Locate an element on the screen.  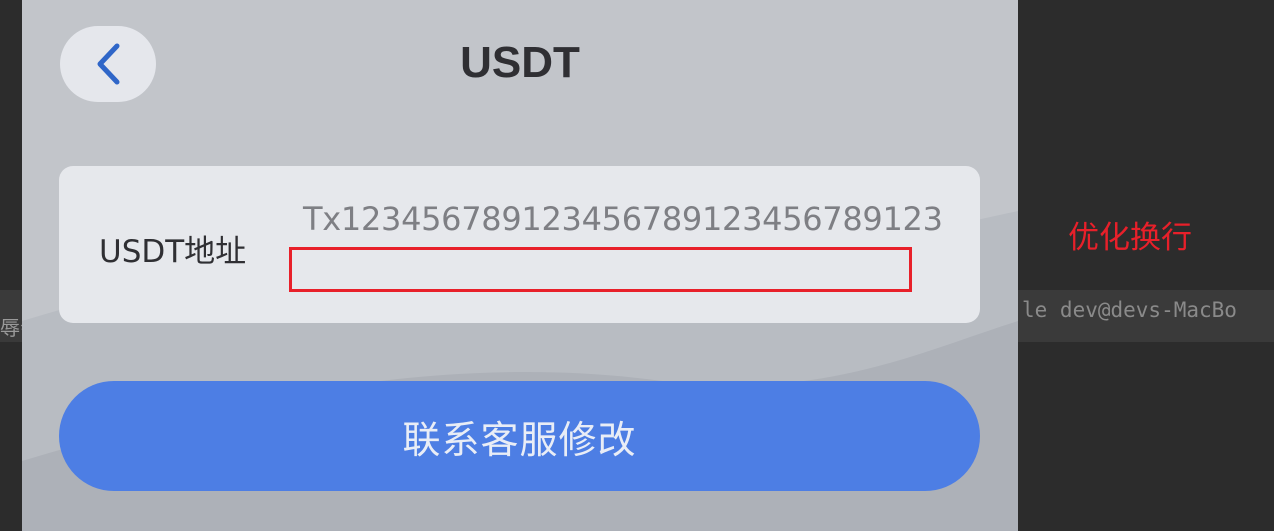
usdt-address-label: USDT地址 is located at coordinates (173, 252).